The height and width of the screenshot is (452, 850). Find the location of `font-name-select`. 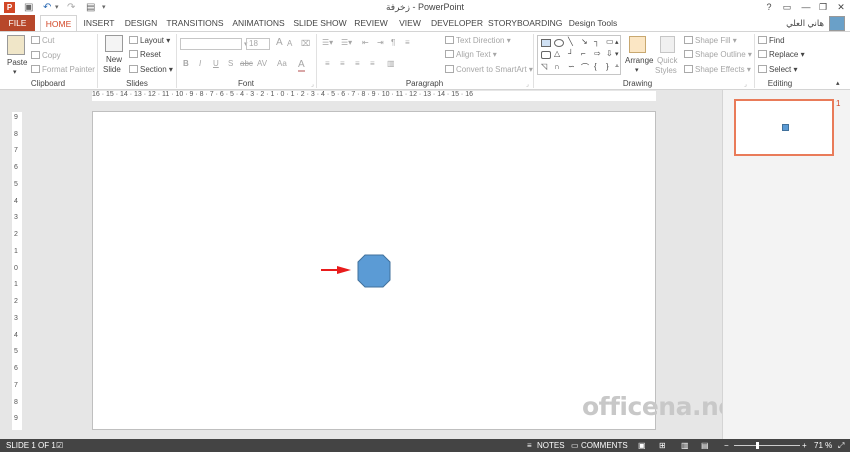

font-name-select is located at coordinates (211, 44).